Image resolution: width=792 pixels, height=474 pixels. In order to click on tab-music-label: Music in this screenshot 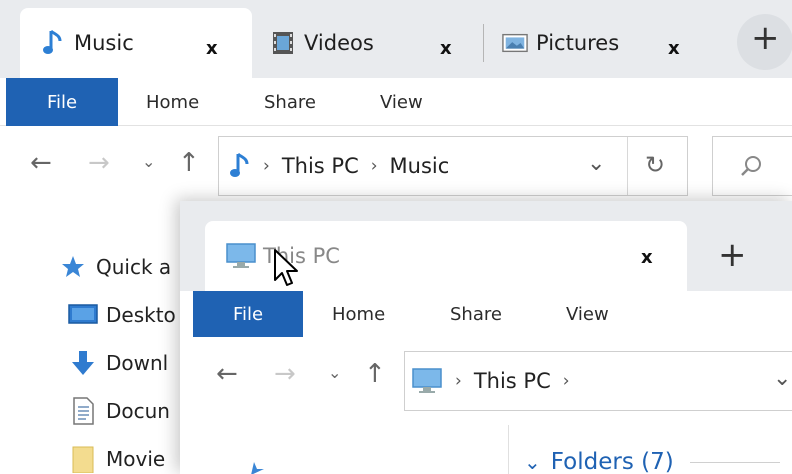, I will do `click(104, 43)`.